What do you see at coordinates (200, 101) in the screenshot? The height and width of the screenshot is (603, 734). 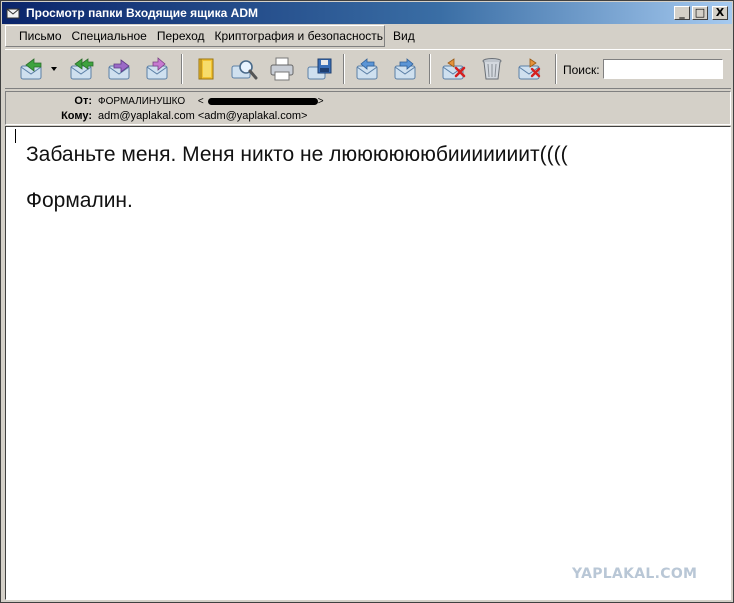 I see `from-address-open: <` at bounding box center [200, 101].